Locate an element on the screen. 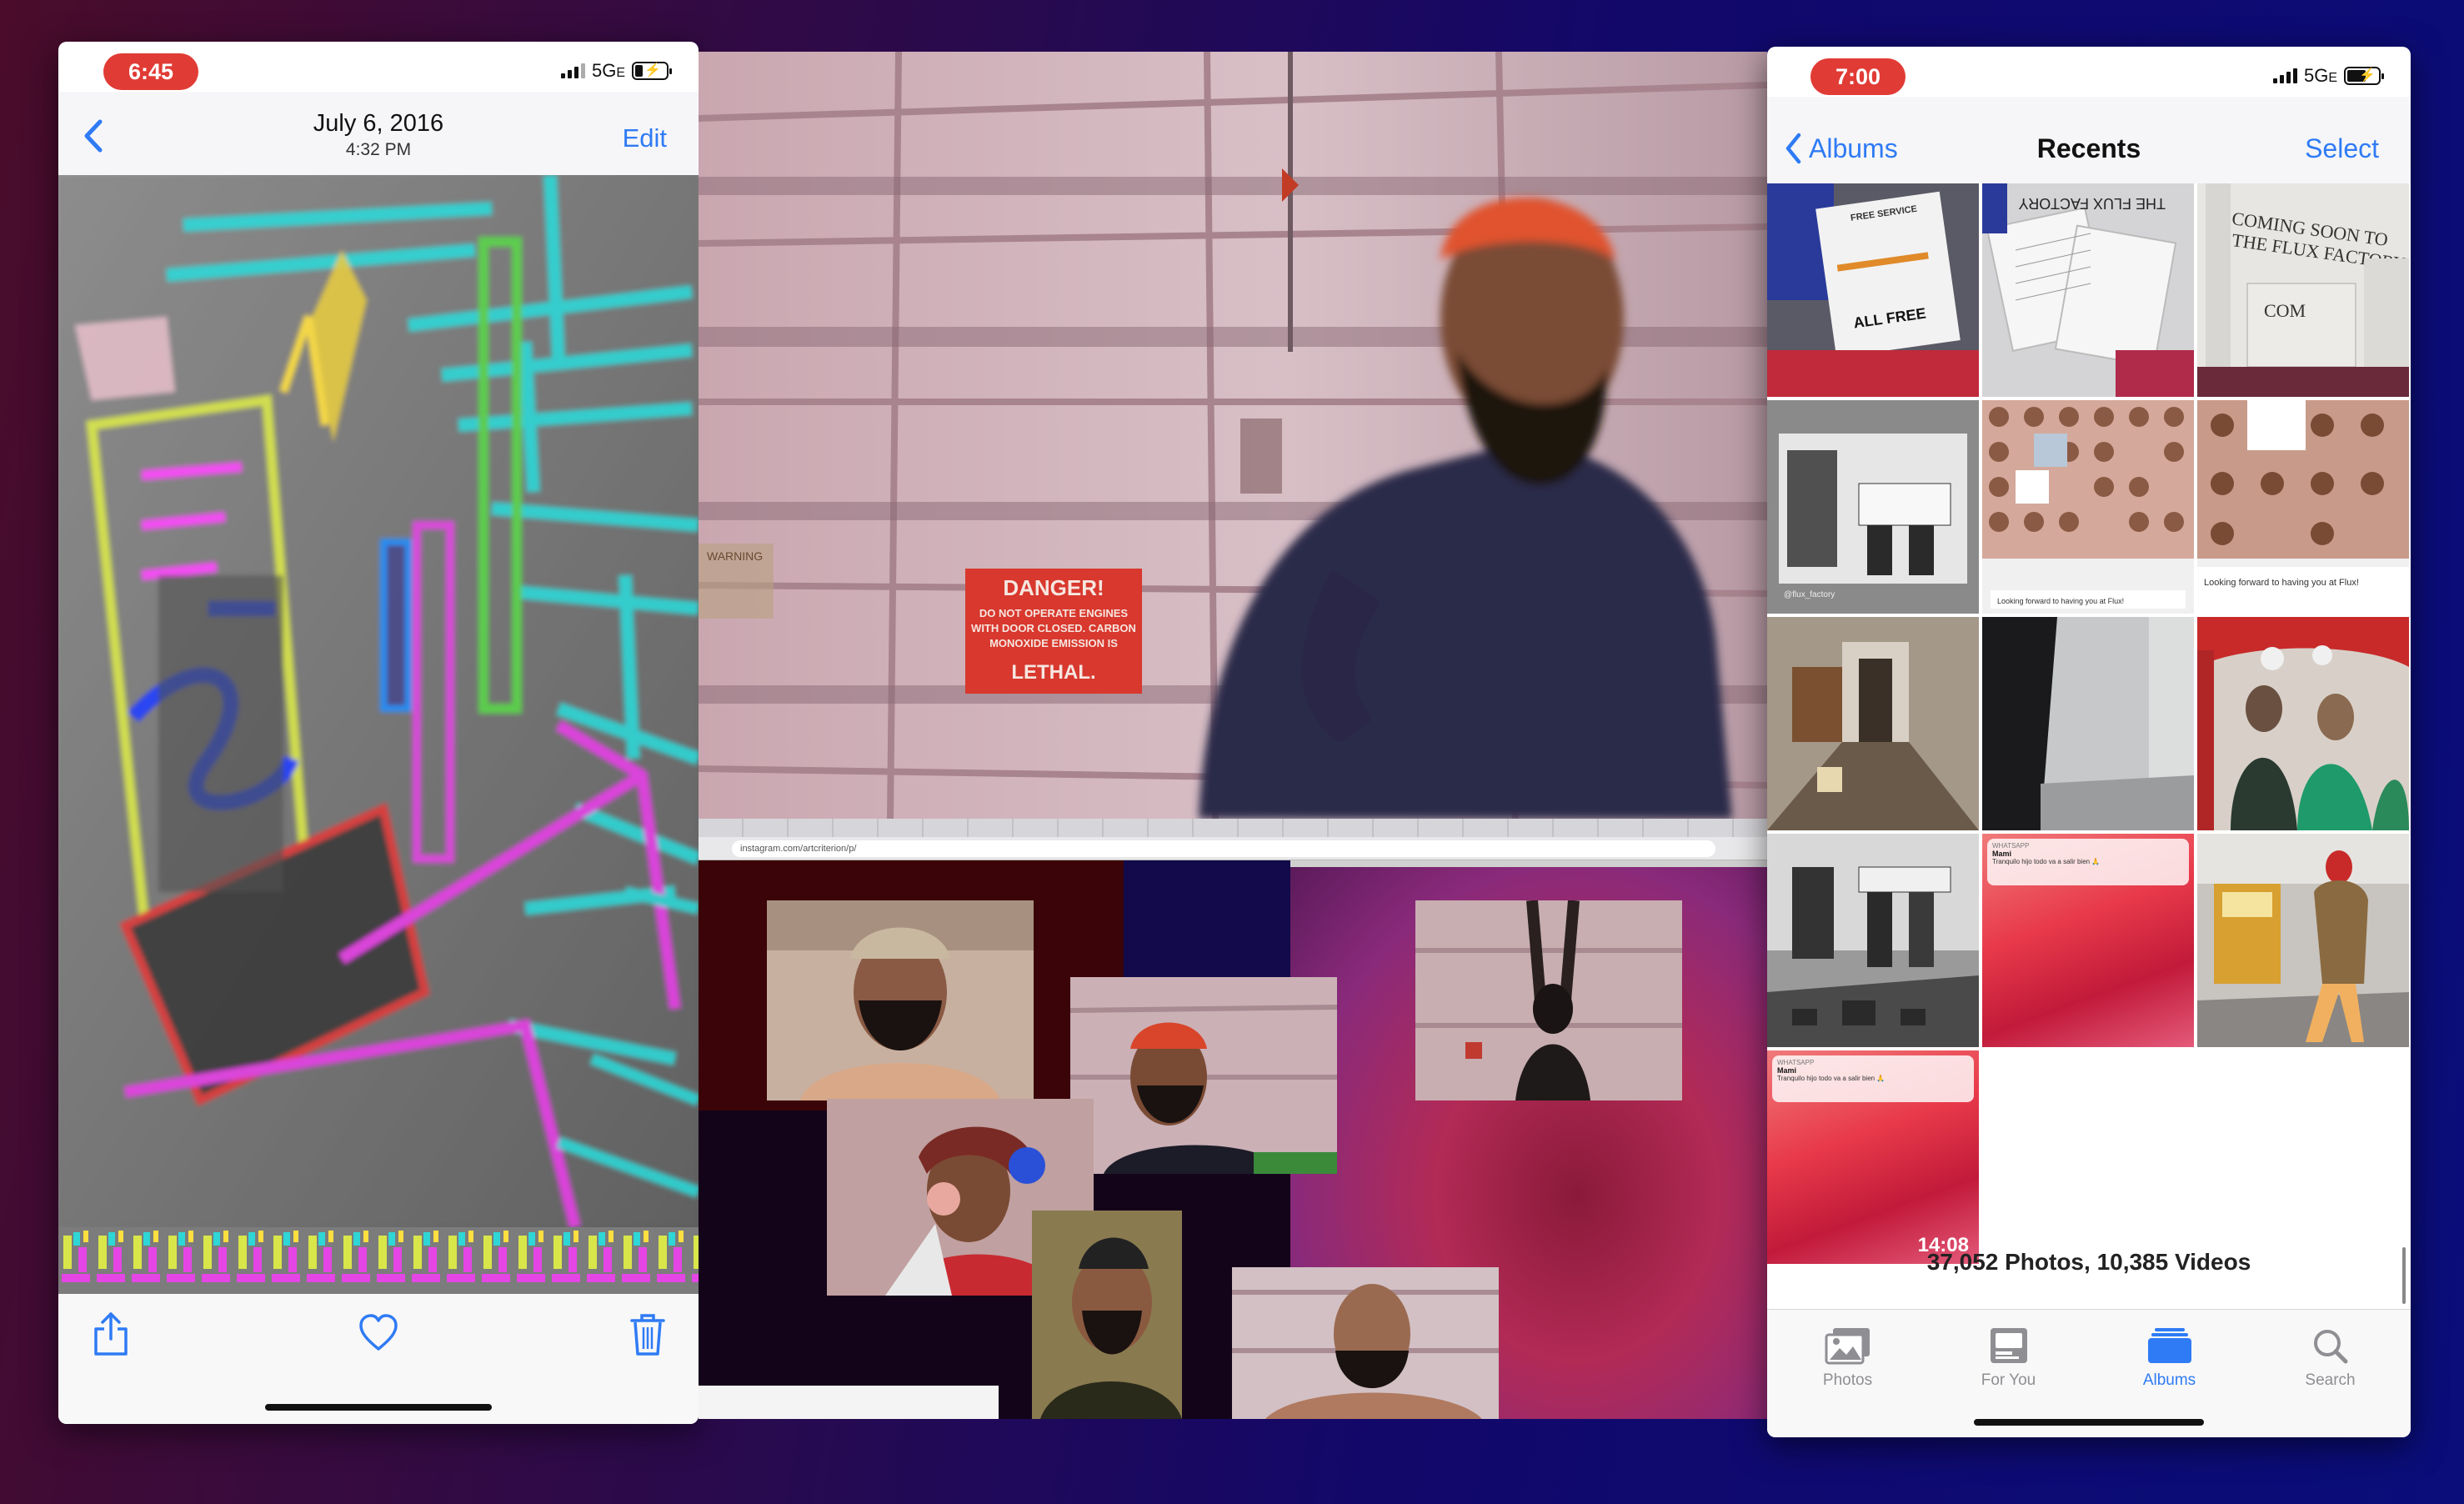  photo-tile: @flux_factory is located at coordinates (1873, 507).